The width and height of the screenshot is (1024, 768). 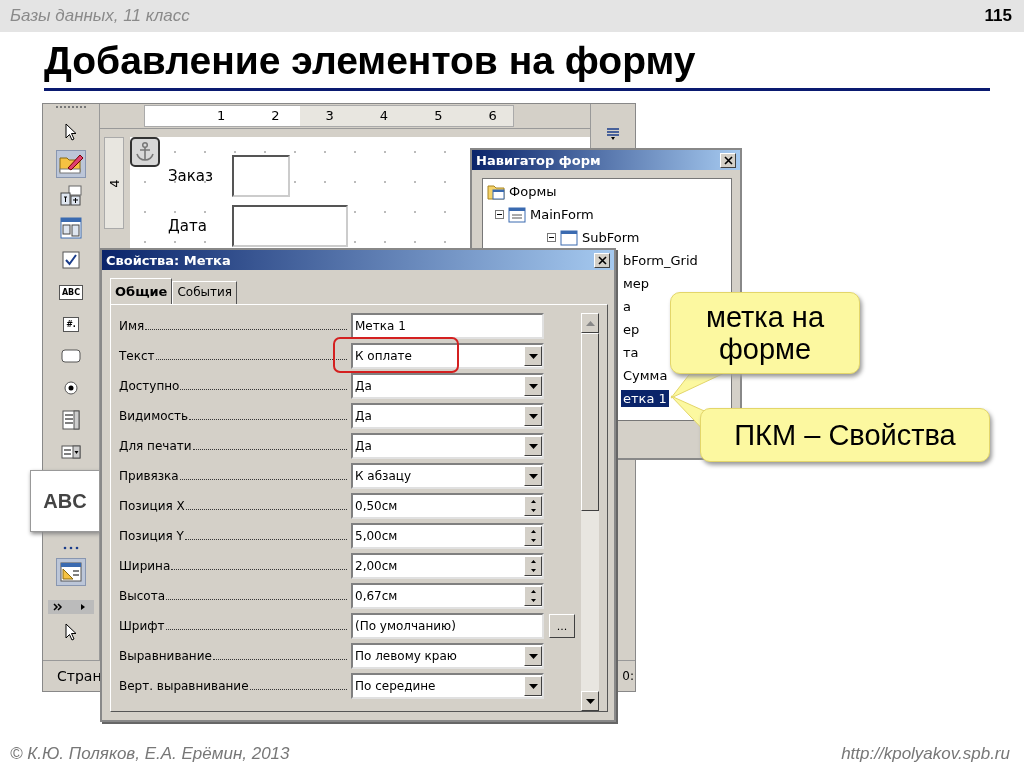 What do you see at coordinates (613, 134) in the screenshot?
I see `list-icon` at bounding box center [613, 134].